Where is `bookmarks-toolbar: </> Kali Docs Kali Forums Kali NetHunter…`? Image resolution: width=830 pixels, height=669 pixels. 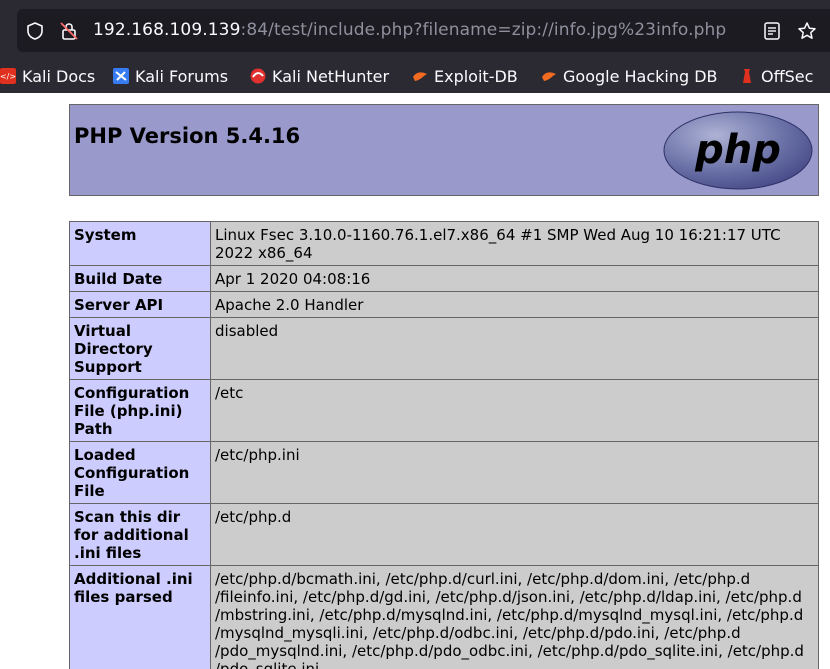
bookmarks-toolbar: </> Kali Docs Kali Forums Kali NetHunter… is located at coordinates (415, 76).